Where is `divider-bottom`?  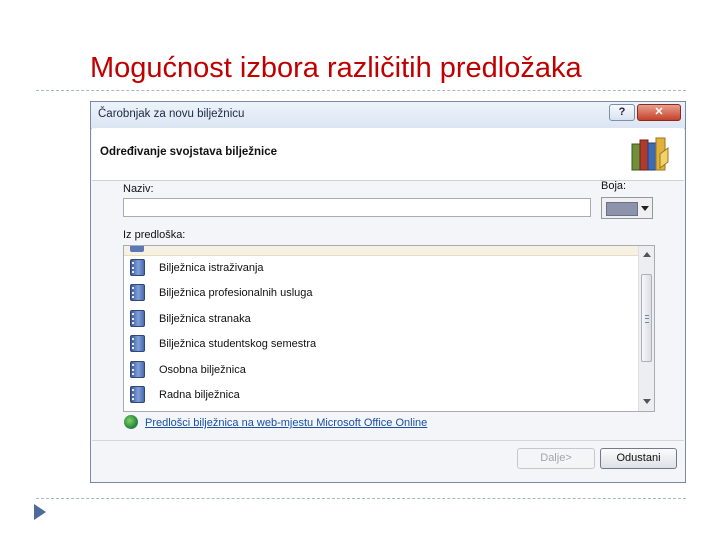 divider-bottom is located at coordinates (361, 498).